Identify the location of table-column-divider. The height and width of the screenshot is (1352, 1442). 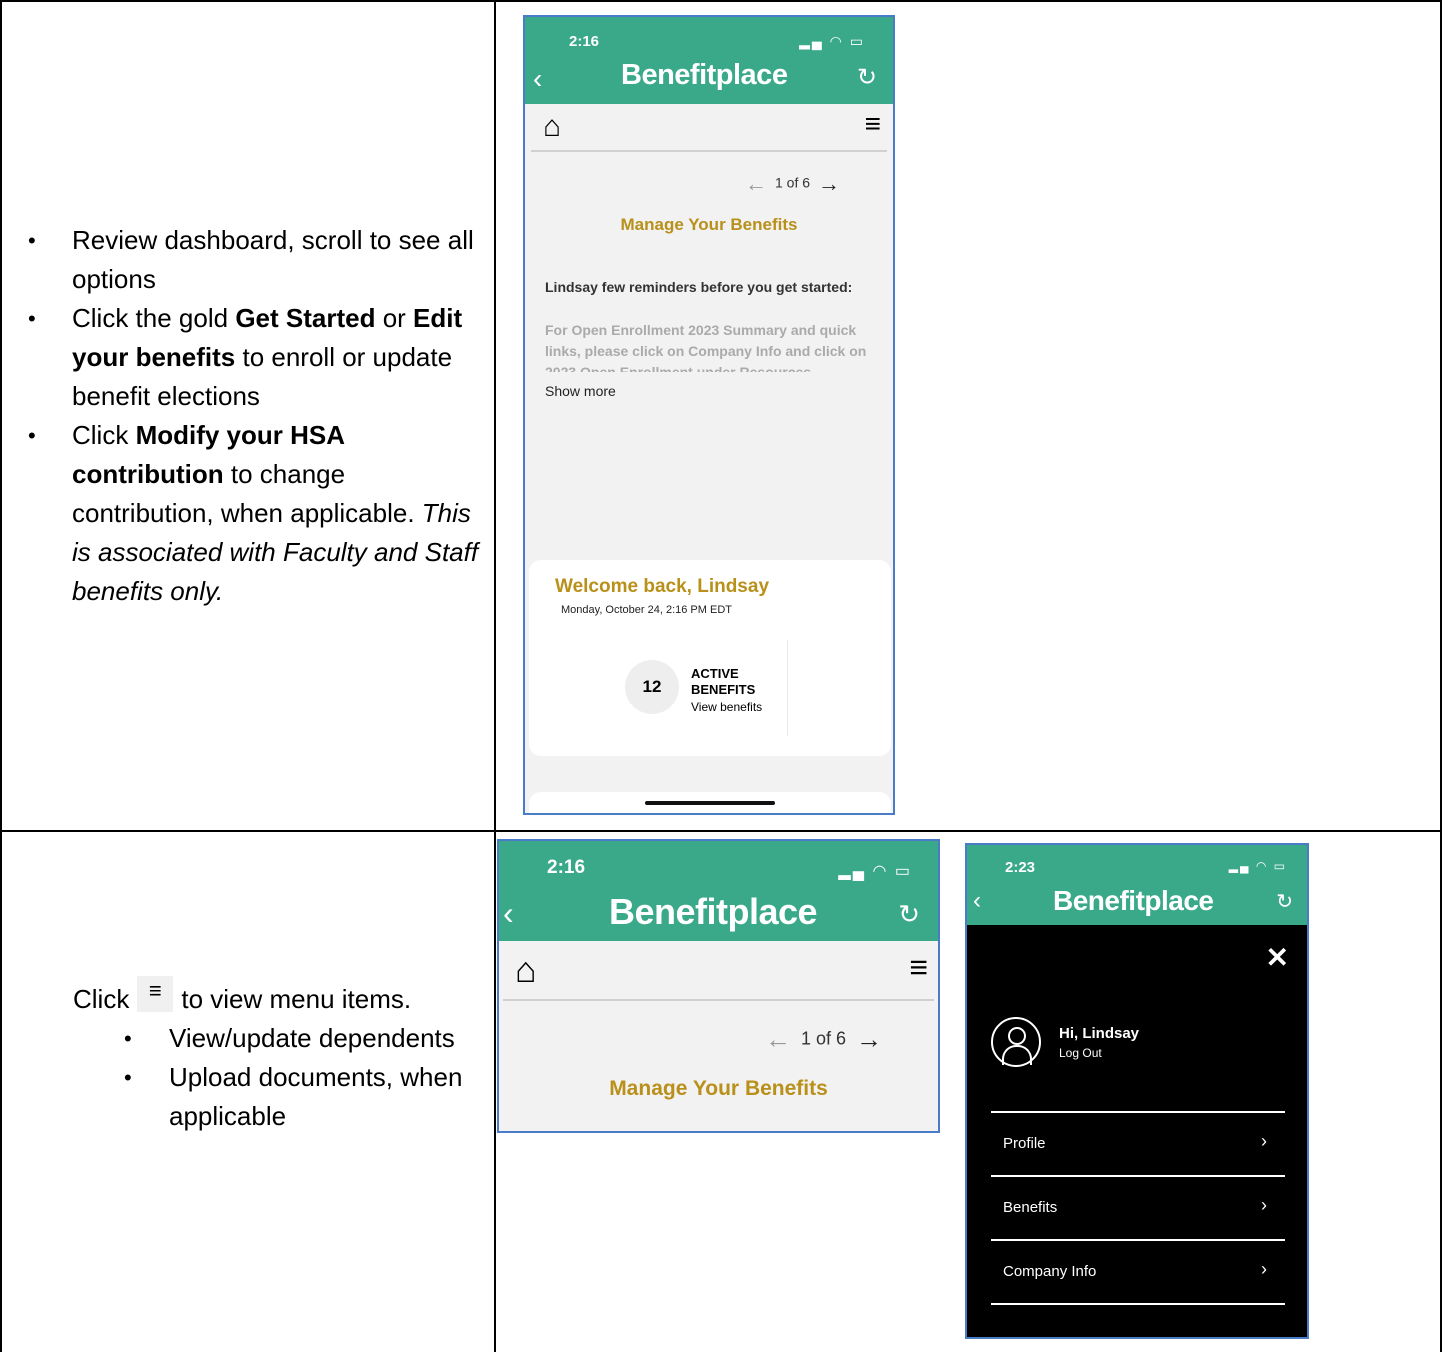
(495, 676).